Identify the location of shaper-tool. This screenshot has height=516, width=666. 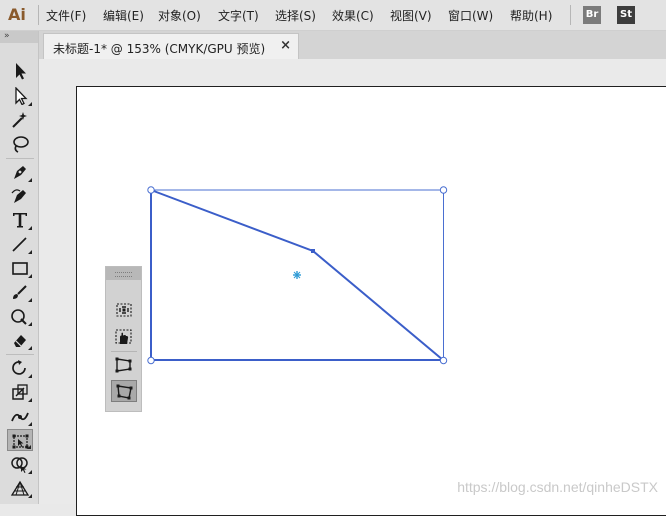
(20, 316).